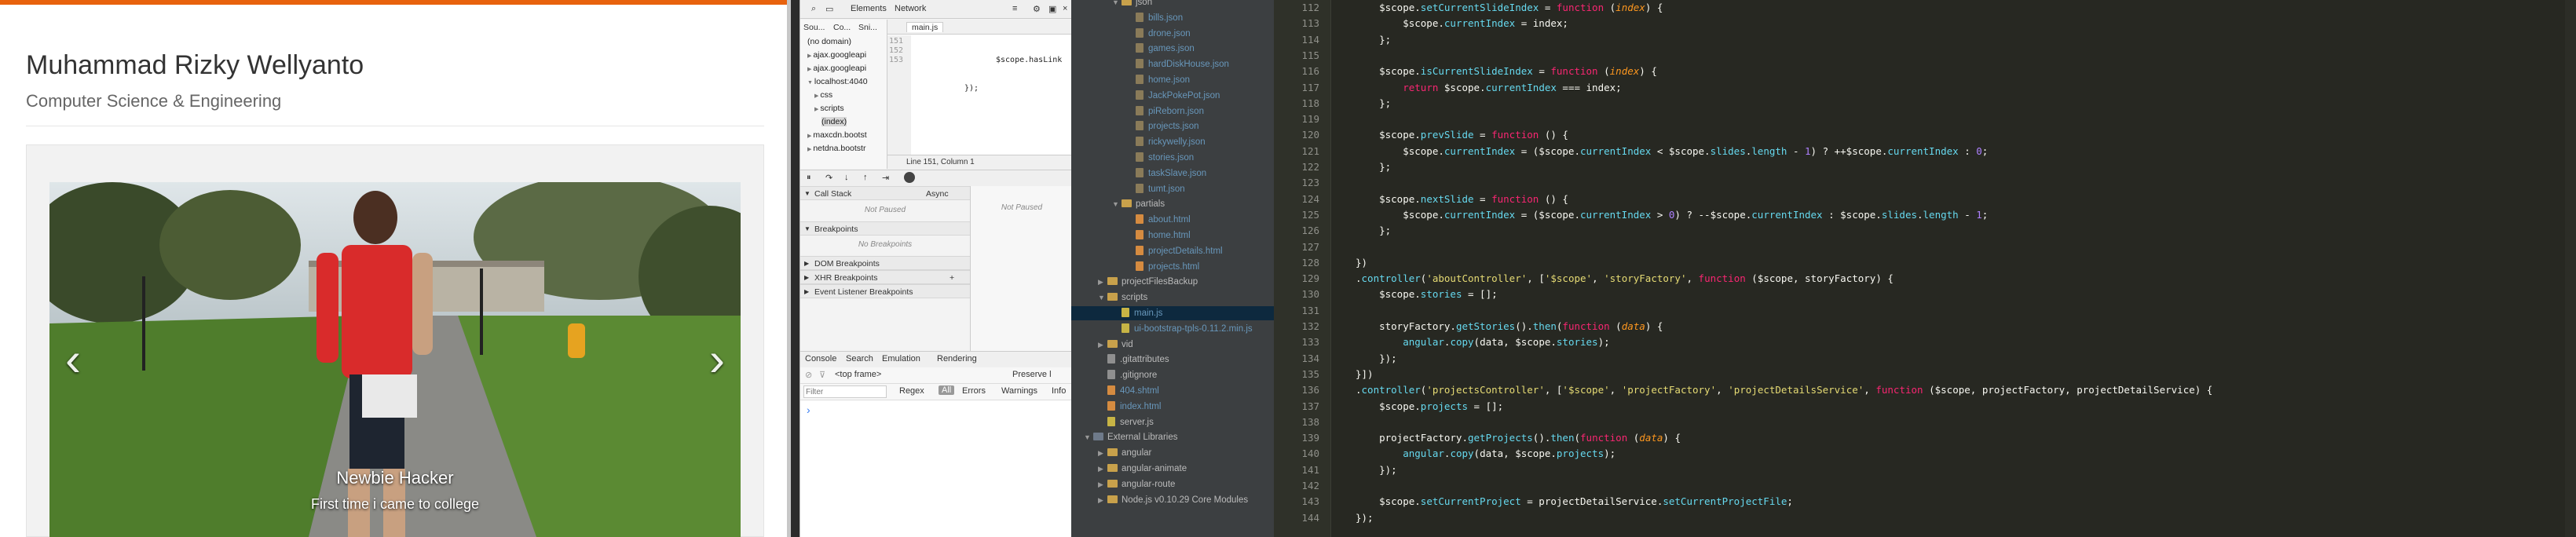 This screenshot has width=2576, height=537. What do you see at coordinates (1158, 34) in the screenshot?
I see `project-tree-file: drone.json` at bounding box center [1158, 34].